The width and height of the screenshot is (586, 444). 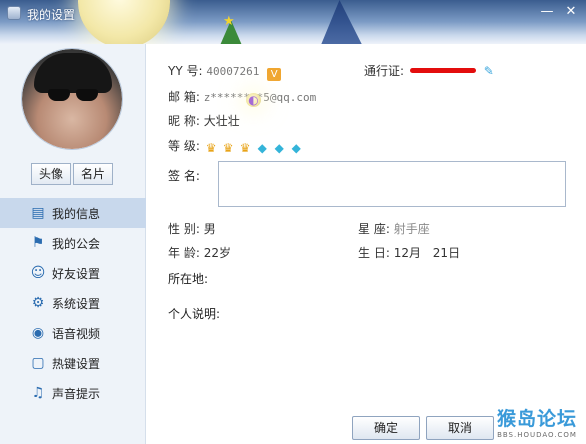 What do you see at coordinates (184, 97) in the screenshot?
I see `email-label: 邮 箱:` at bounding box center [184, 97].